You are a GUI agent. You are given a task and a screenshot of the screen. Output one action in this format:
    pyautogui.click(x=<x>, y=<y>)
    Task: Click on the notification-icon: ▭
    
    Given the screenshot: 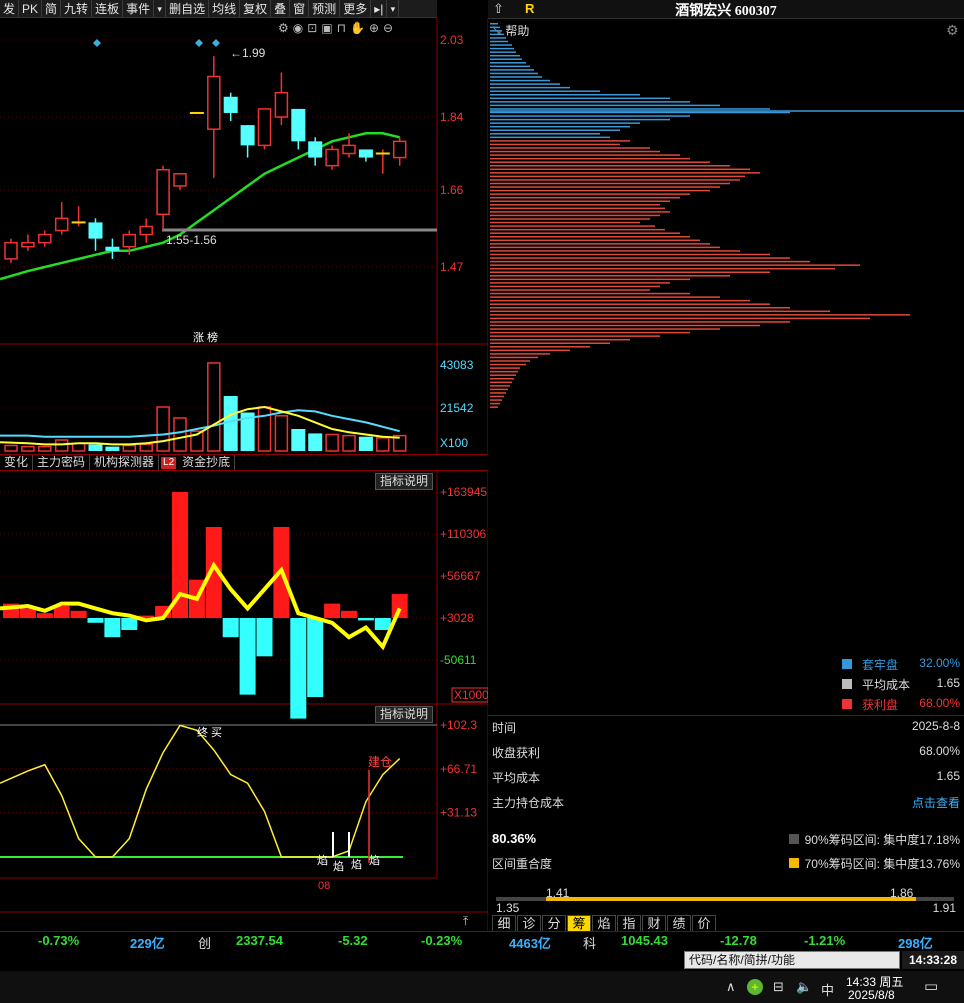 What is the action you would take?
    pyautogui.click(x=931, y=986)
    